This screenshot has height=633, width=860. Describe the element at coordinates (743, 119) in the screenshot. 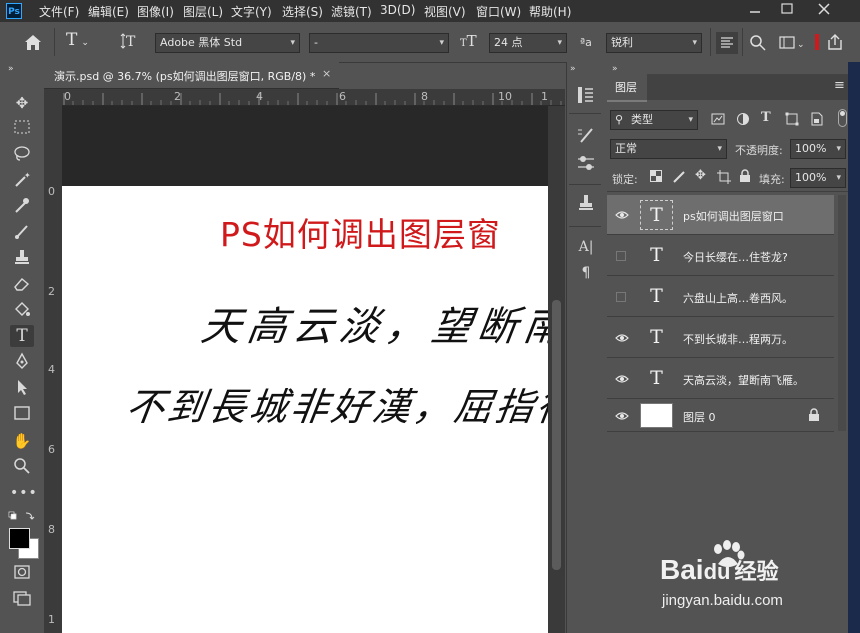

I see `filter-adjustment-icon` at that location.